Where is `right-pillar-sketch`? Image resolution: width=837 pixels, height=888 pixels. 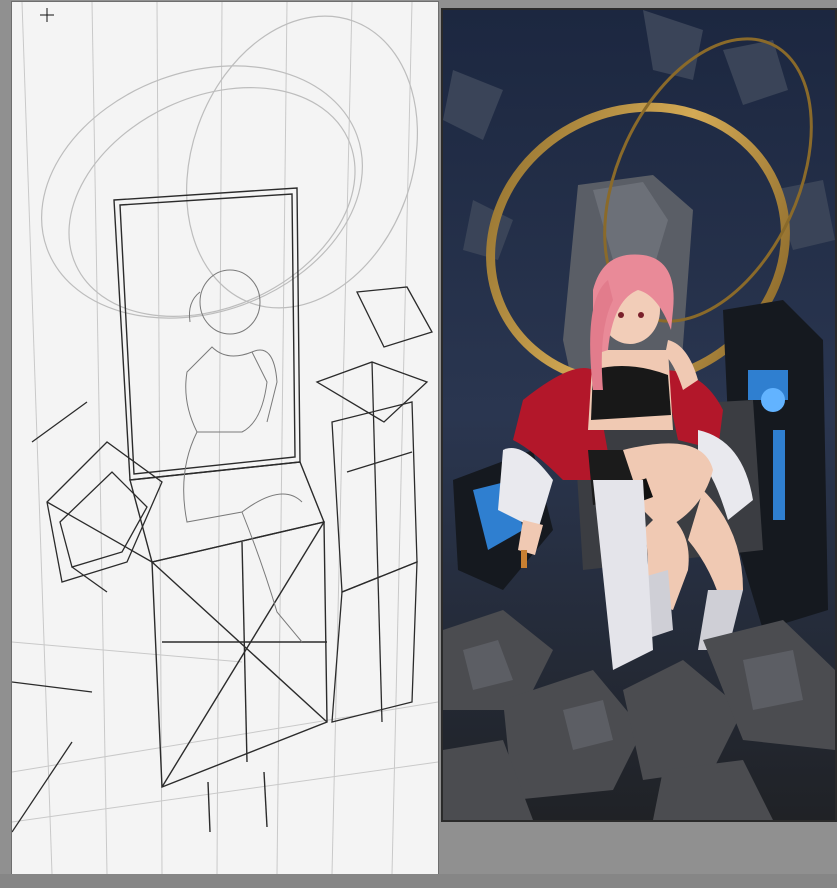 right-pillar-sketch is located at coordinates (374, 504).